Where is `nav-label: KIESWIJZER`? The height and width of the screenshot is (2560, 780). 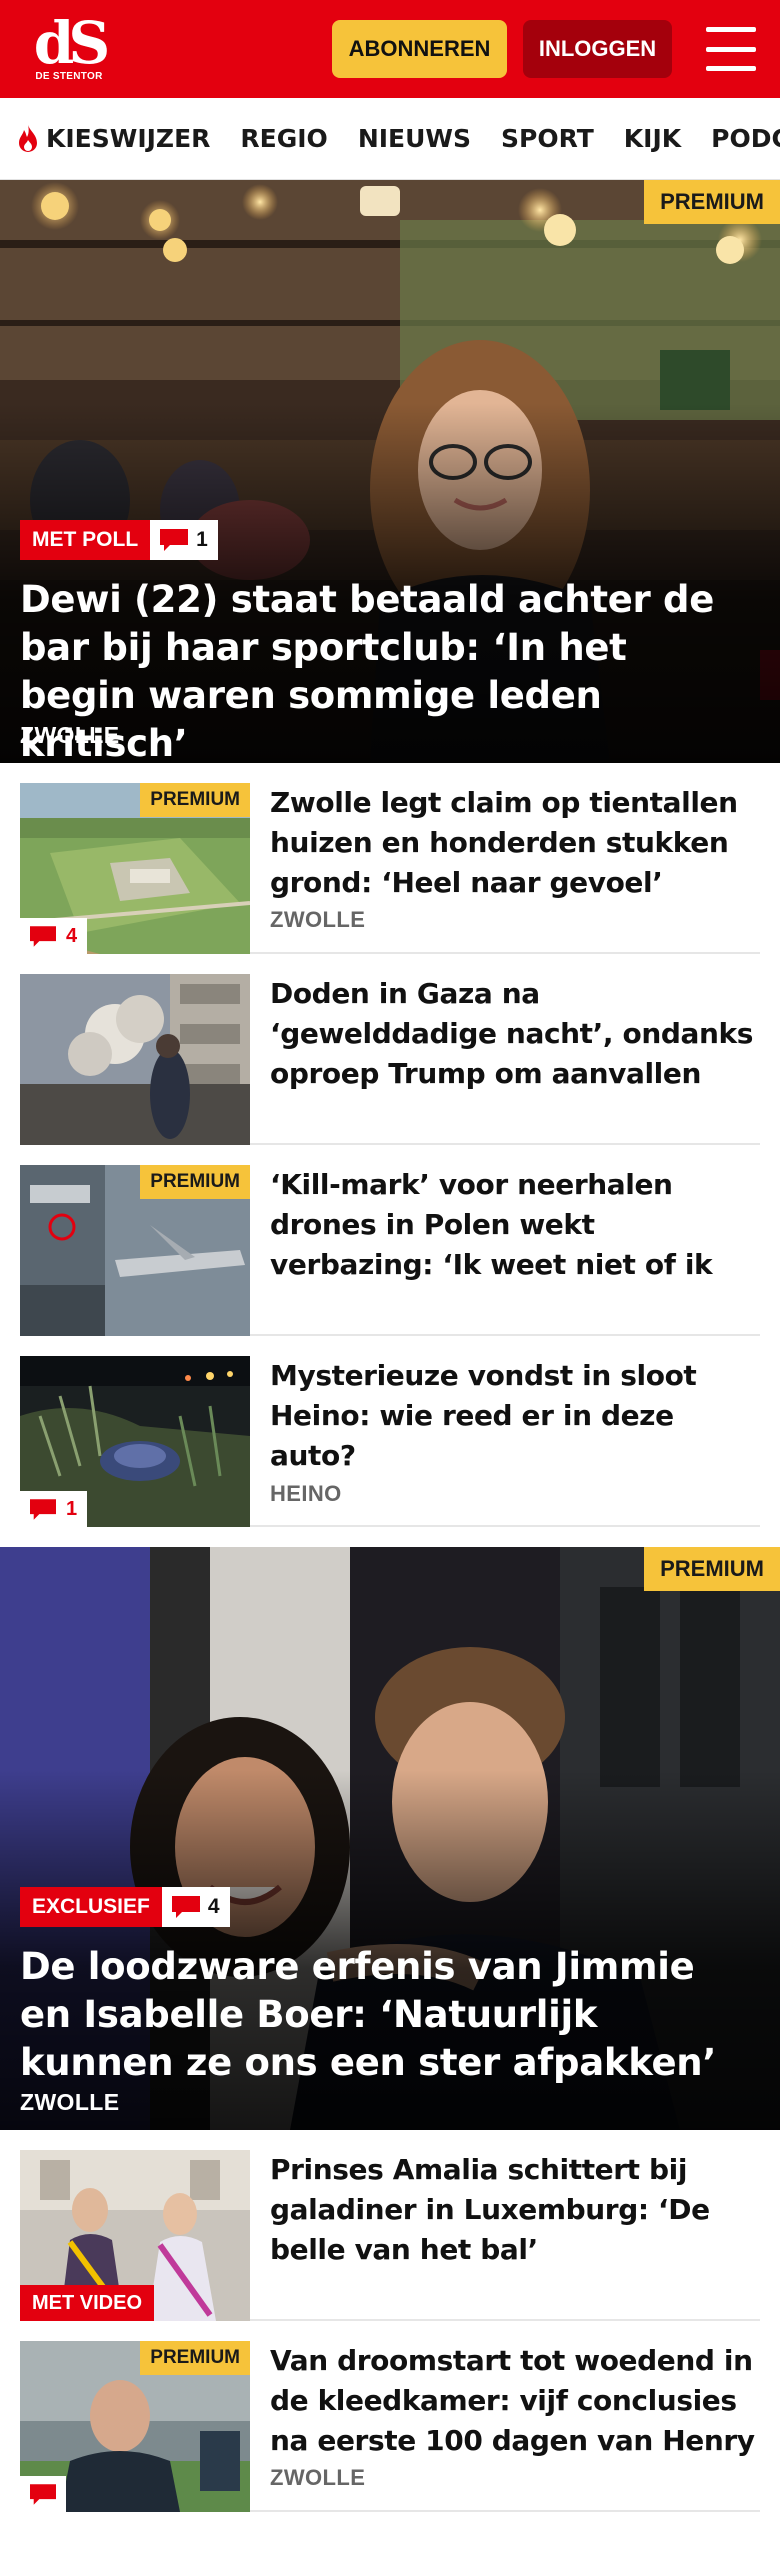
nav-label: KIESWIJZER is located at coordinates (128, 138).